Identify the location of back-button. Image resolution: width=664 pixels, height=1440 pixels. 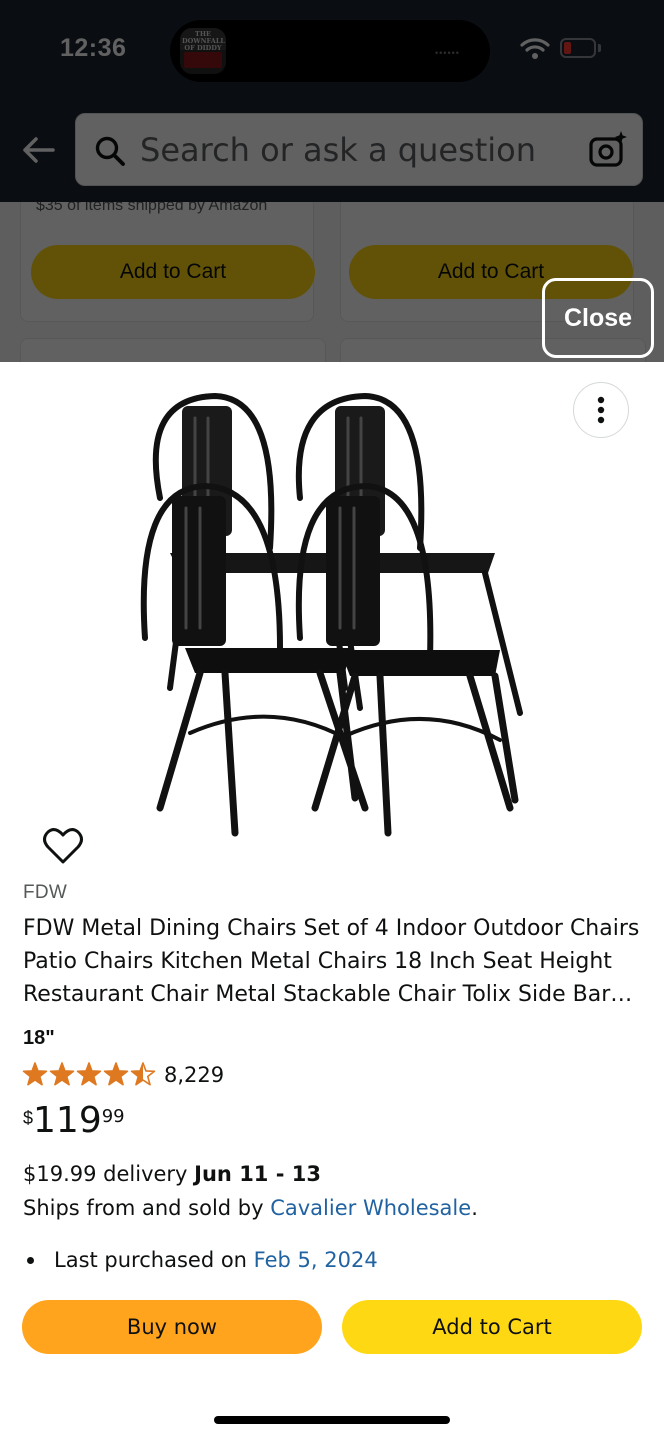
(38, 150).